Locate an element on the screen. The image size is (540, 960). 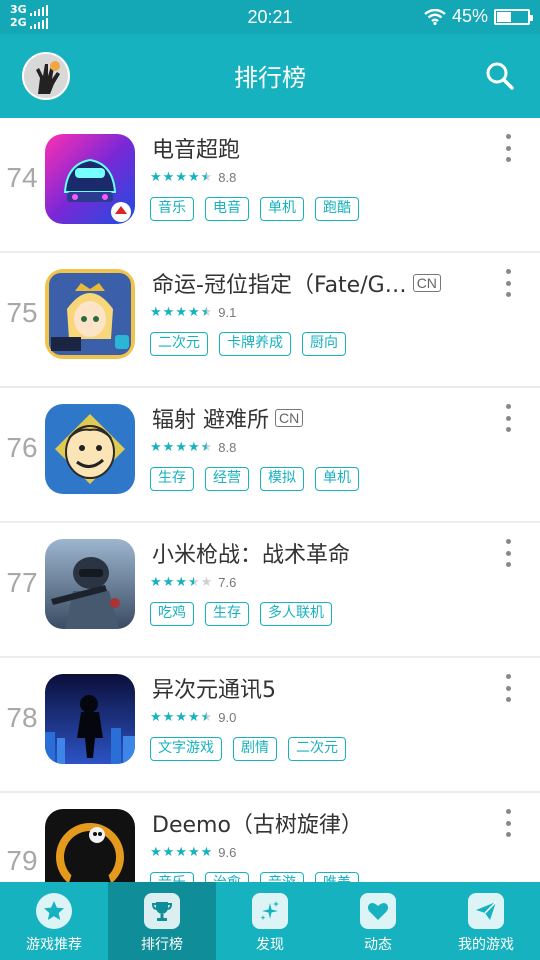
score: 9.0 is located at coordinates (227, 717).